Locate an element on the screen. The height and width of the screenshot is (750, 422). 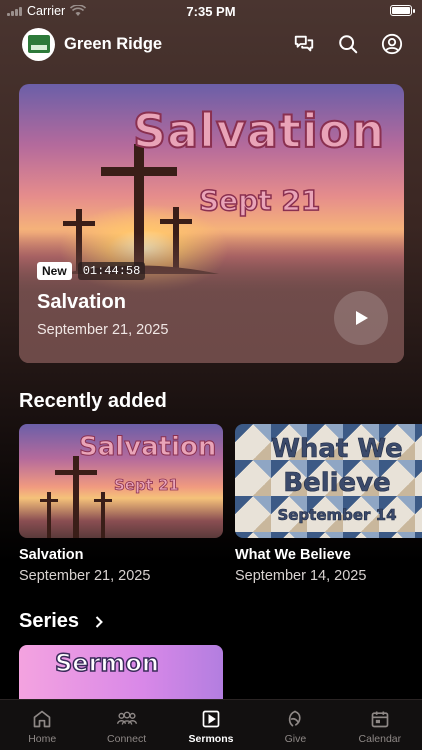
status-time: 7:35 PM is located at coordinates (211, 11).